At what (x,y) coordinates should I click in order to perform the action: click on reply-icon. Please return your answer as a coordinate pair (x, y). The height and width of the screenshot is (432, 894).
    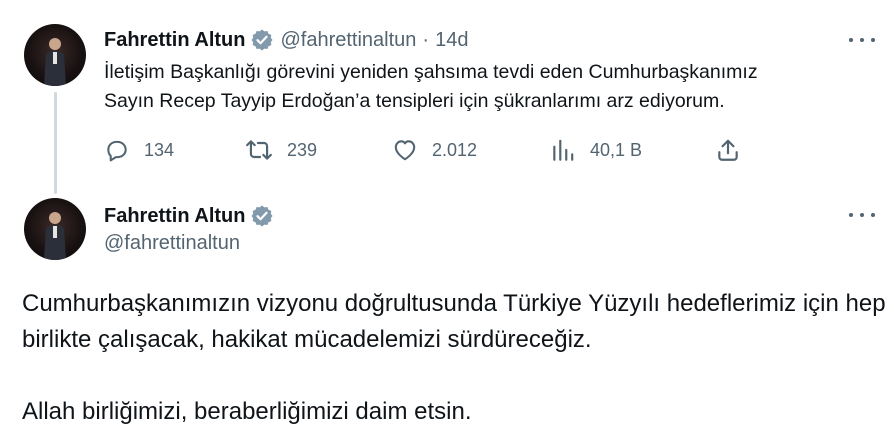
    Looking at the image, I should click on (117, 151).